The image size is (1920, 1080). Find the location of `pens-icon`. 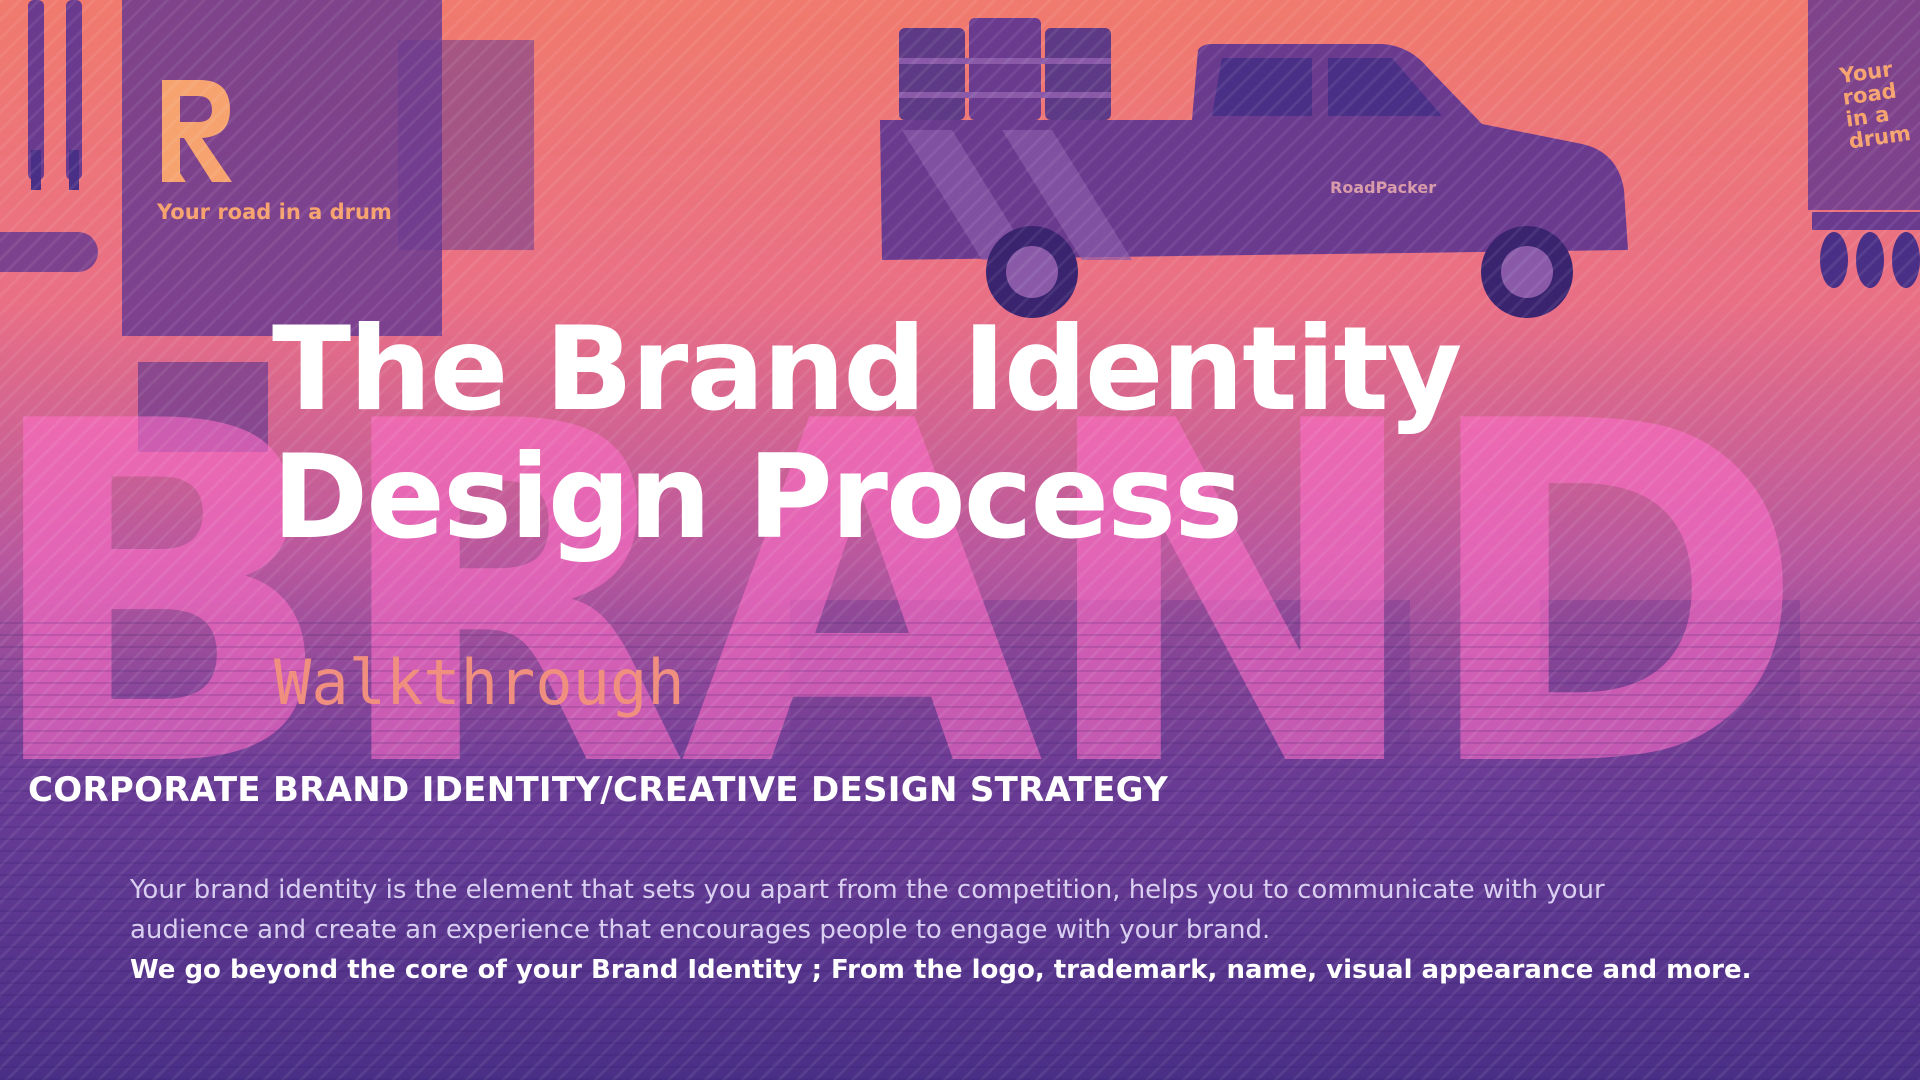

pens-icon is located at coordinates (55, 95).